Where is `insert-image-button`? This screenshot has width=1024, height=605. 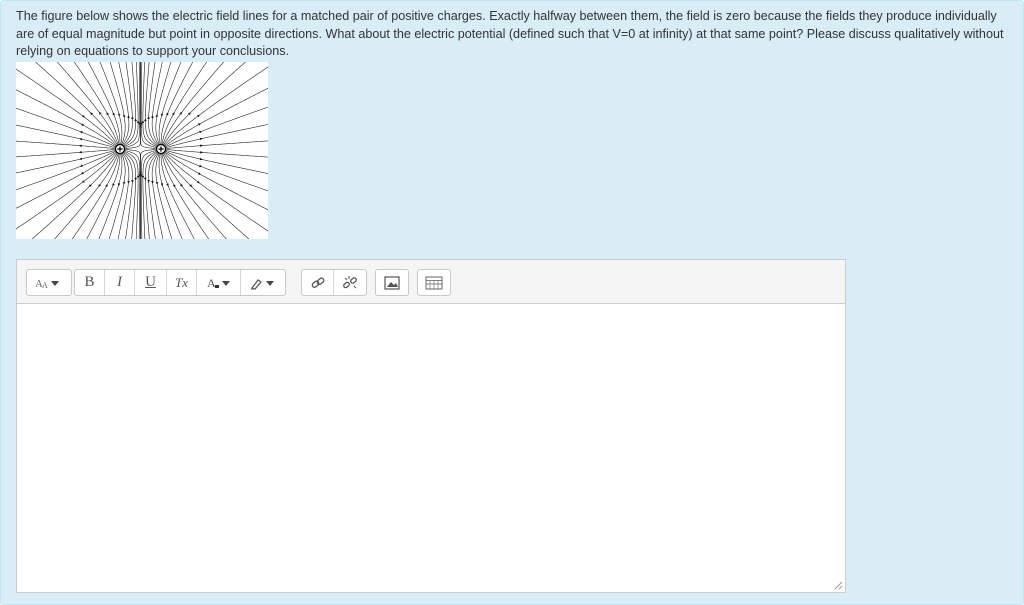
insert-image-button is located at coordinates (392, 282).